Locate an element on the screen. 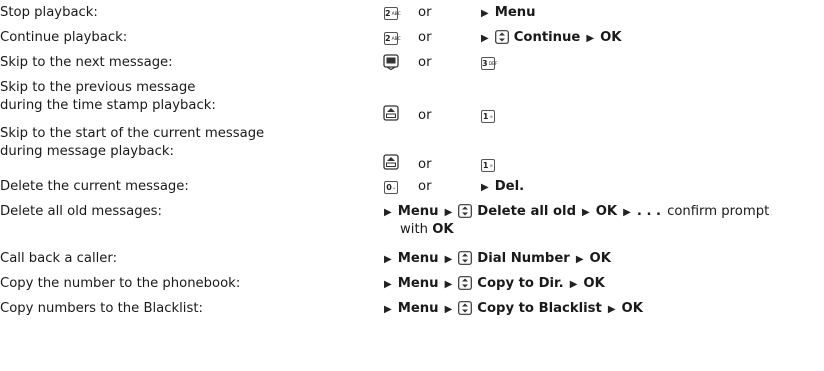 This screenshot has height=371, width=824. row-label: Copy numbers to the Blacklist: is located at coordinates (101, 308).